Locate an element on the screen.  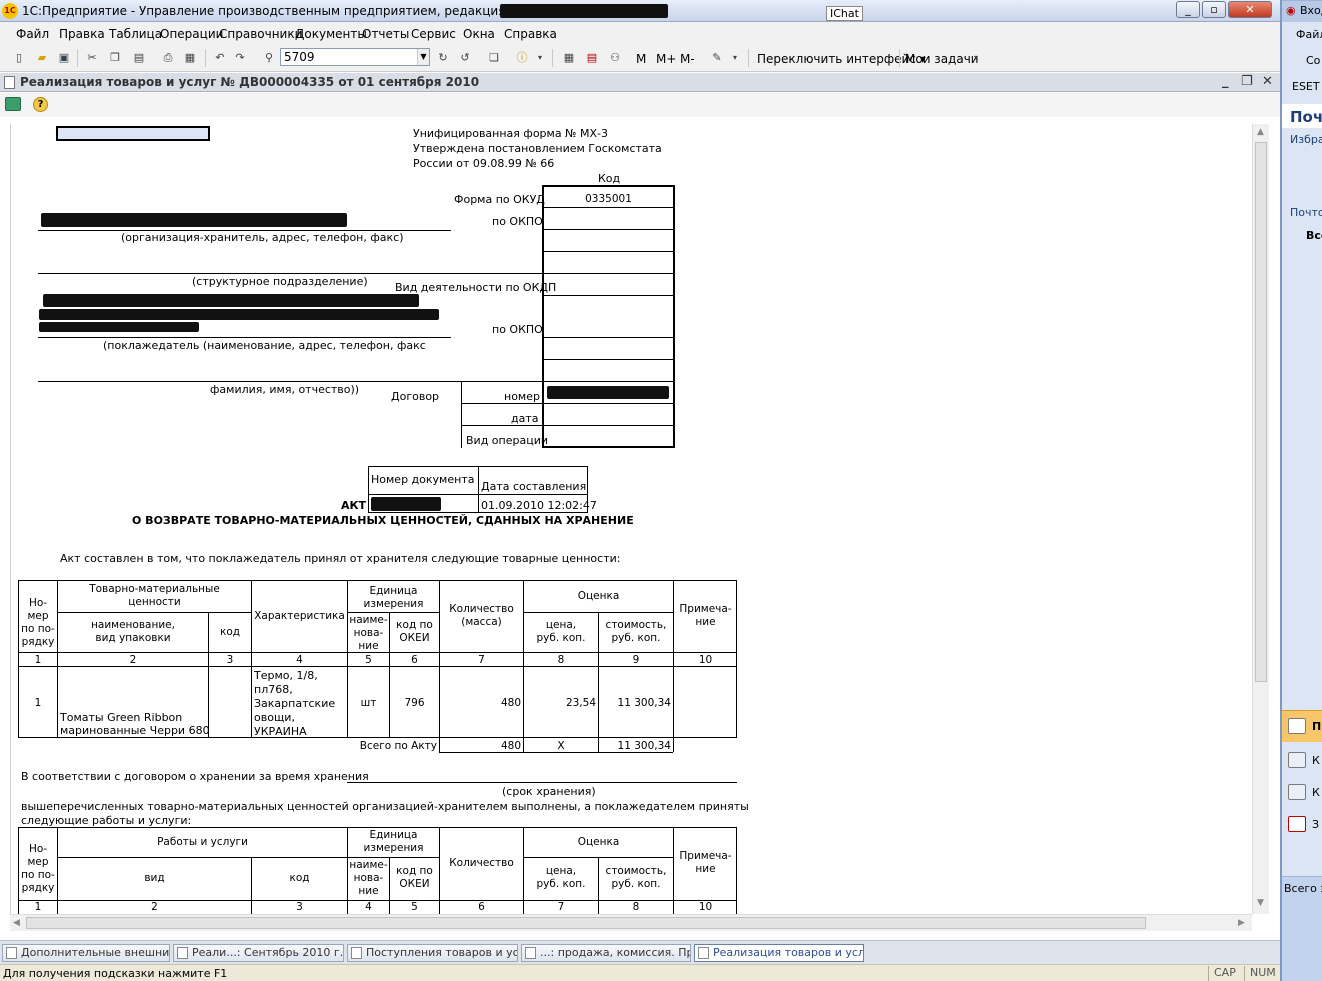
search-input: 5709 ▼ is located at coordinates (355, 57).